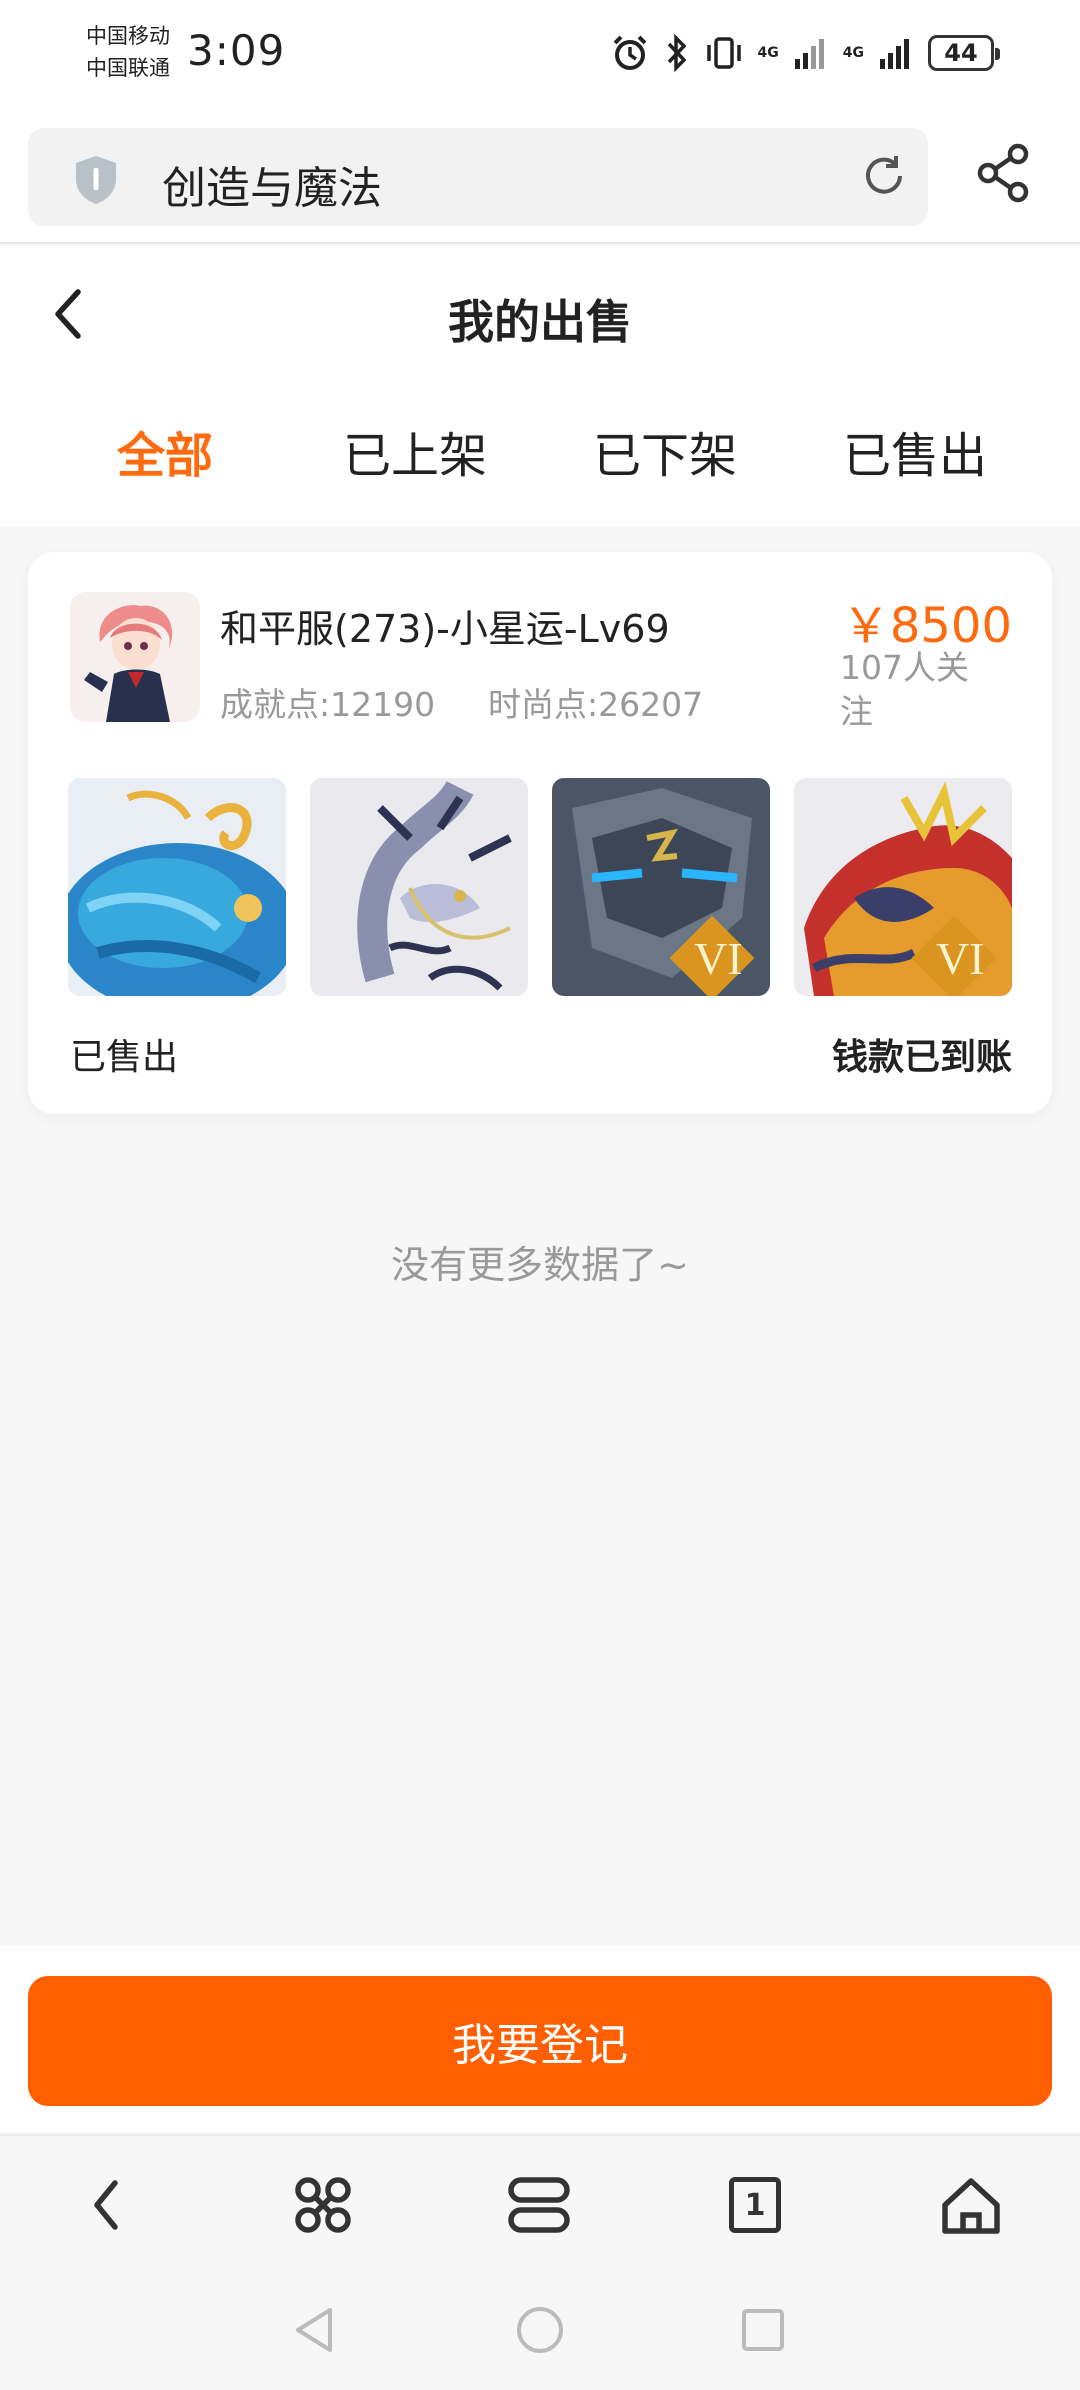 The width and height of the screenshot is (1080, 2390). Describe the element at coordinates (124, 1057) in the screenshot. I see `sale-status: 已售出` at that location.